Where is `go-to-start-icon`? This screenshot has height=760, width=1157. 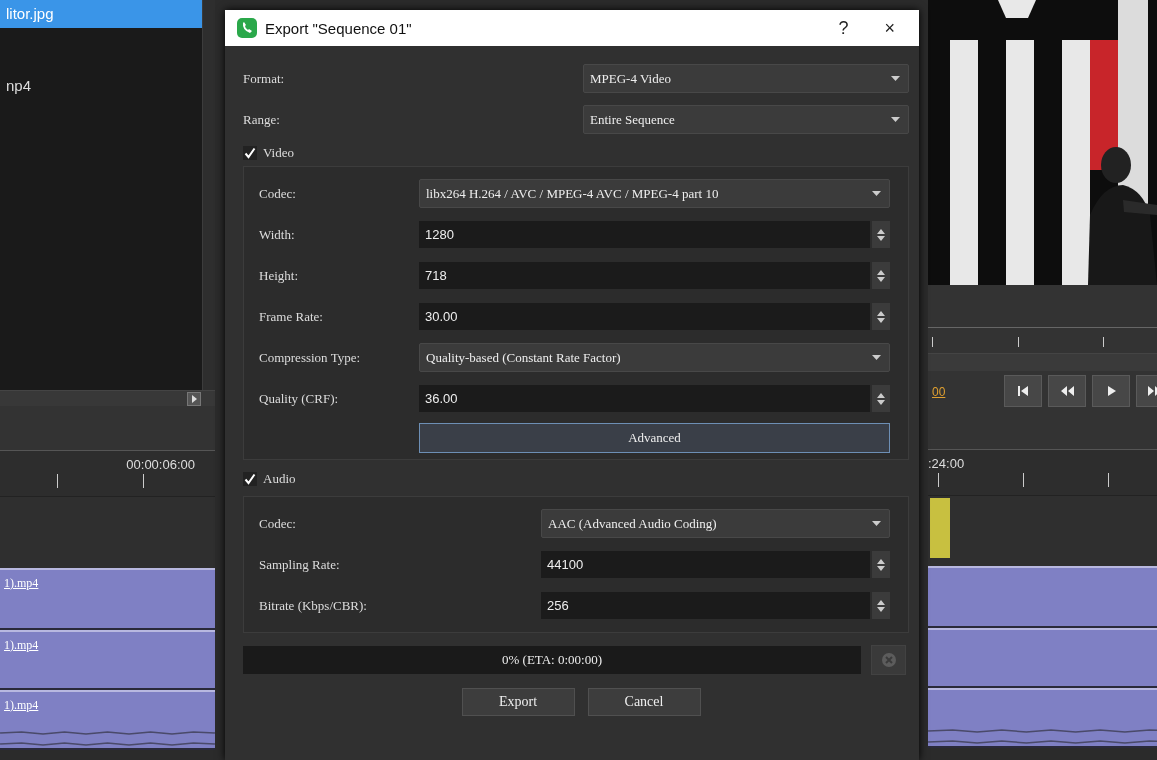 go-to-start-icon is located at coordinates (1023, 391).